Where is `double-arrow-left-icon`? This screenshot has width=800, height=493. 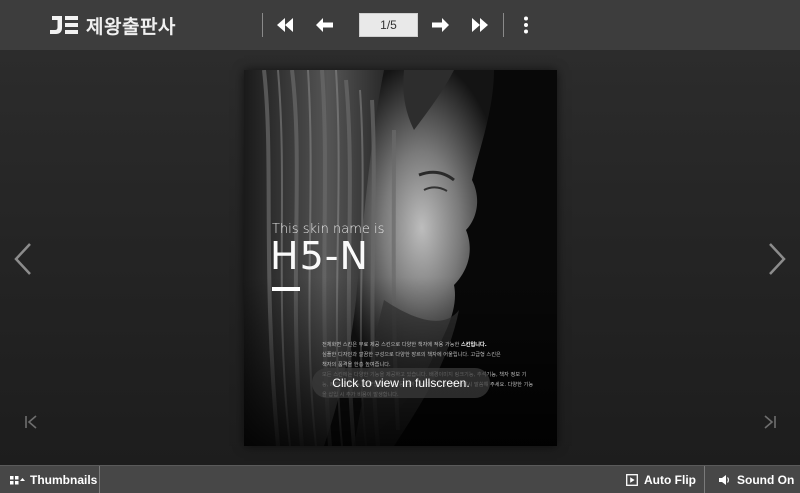
double-arrow-left-icon is located at coordinates (285, 25).